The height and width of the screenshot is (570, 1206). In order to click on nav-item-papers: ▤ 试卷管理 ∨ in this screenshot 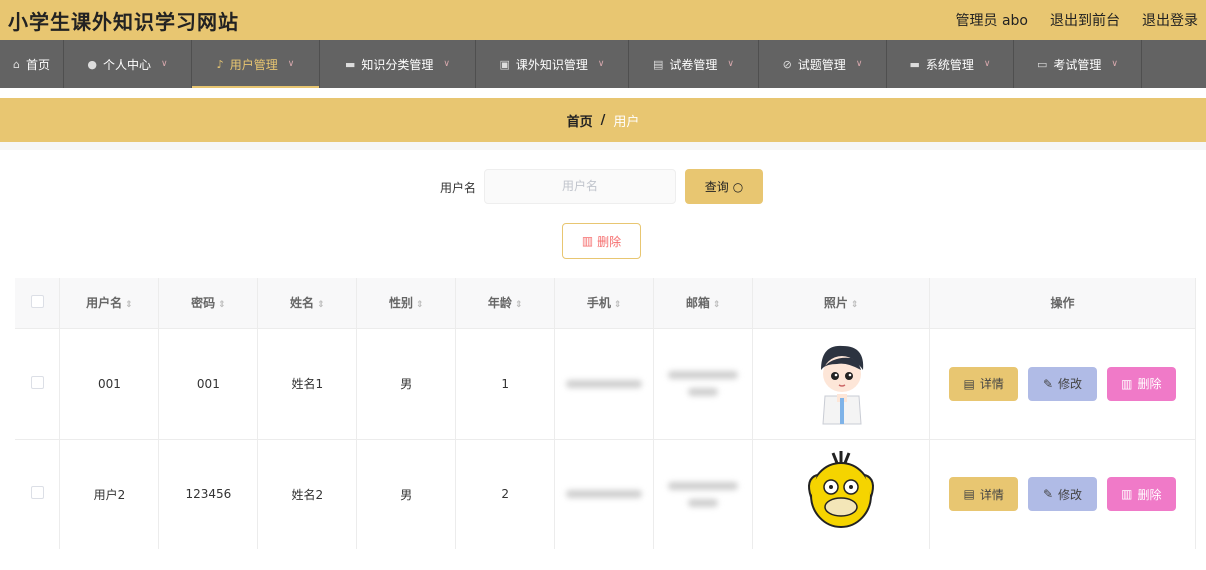, I will do `click(694, 64)`.